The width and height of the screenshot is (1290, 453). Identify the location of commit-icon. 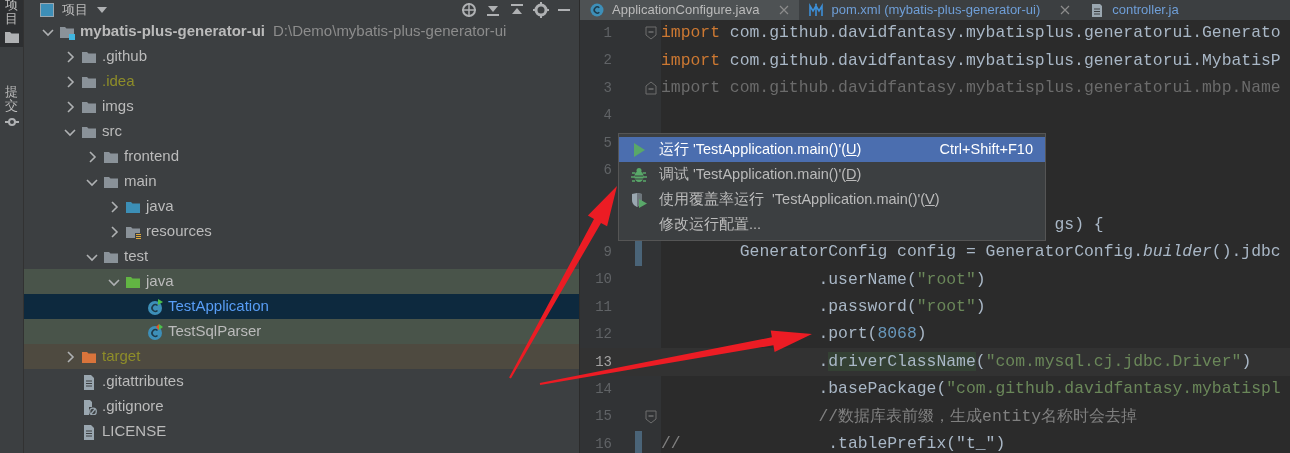
(11, 122).